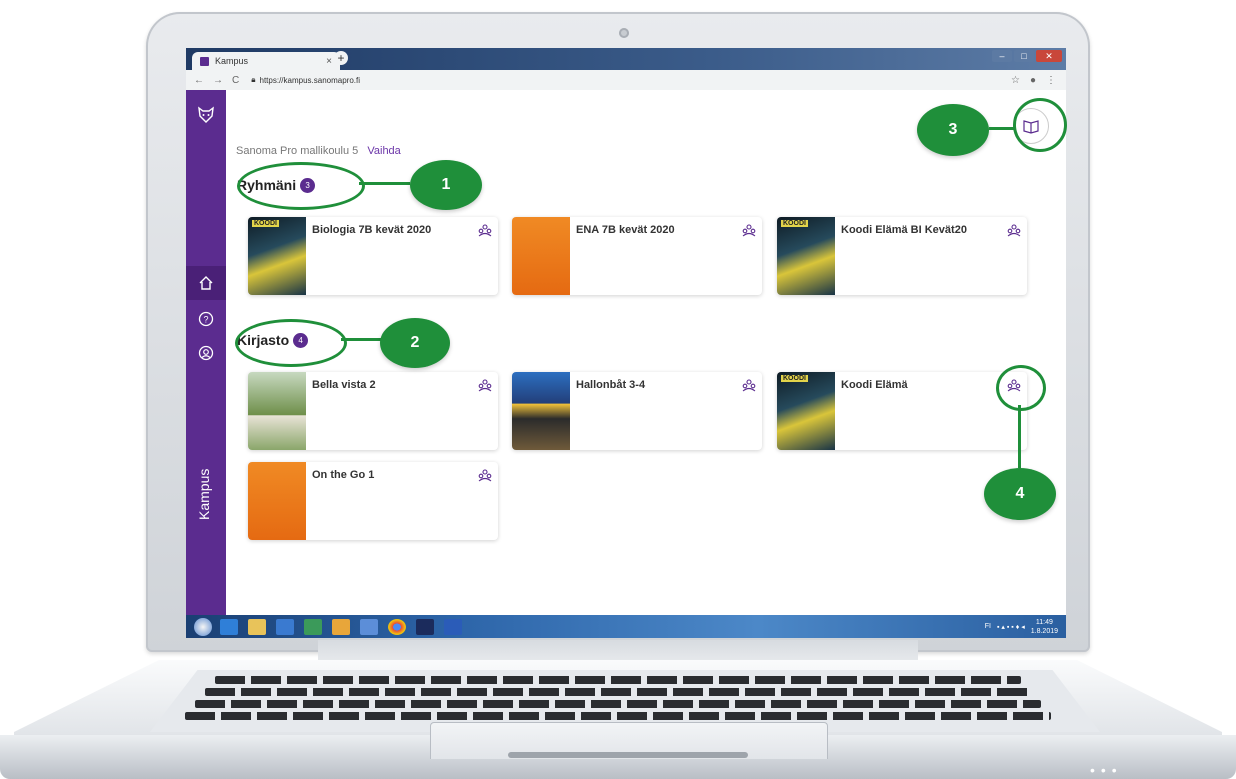 The width and height of the screenshot is (1236, 779). I want to click on webcam, so click(624, 33).